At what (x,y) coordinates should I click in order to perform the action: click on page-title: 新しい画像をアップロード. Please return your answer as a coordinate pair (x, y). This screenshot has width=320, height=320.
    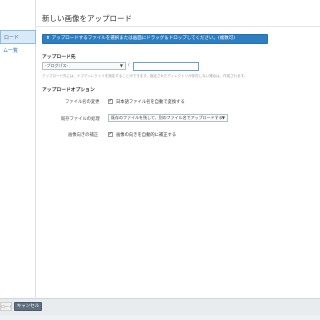
    Looking at the image, I should click on (87, 18).